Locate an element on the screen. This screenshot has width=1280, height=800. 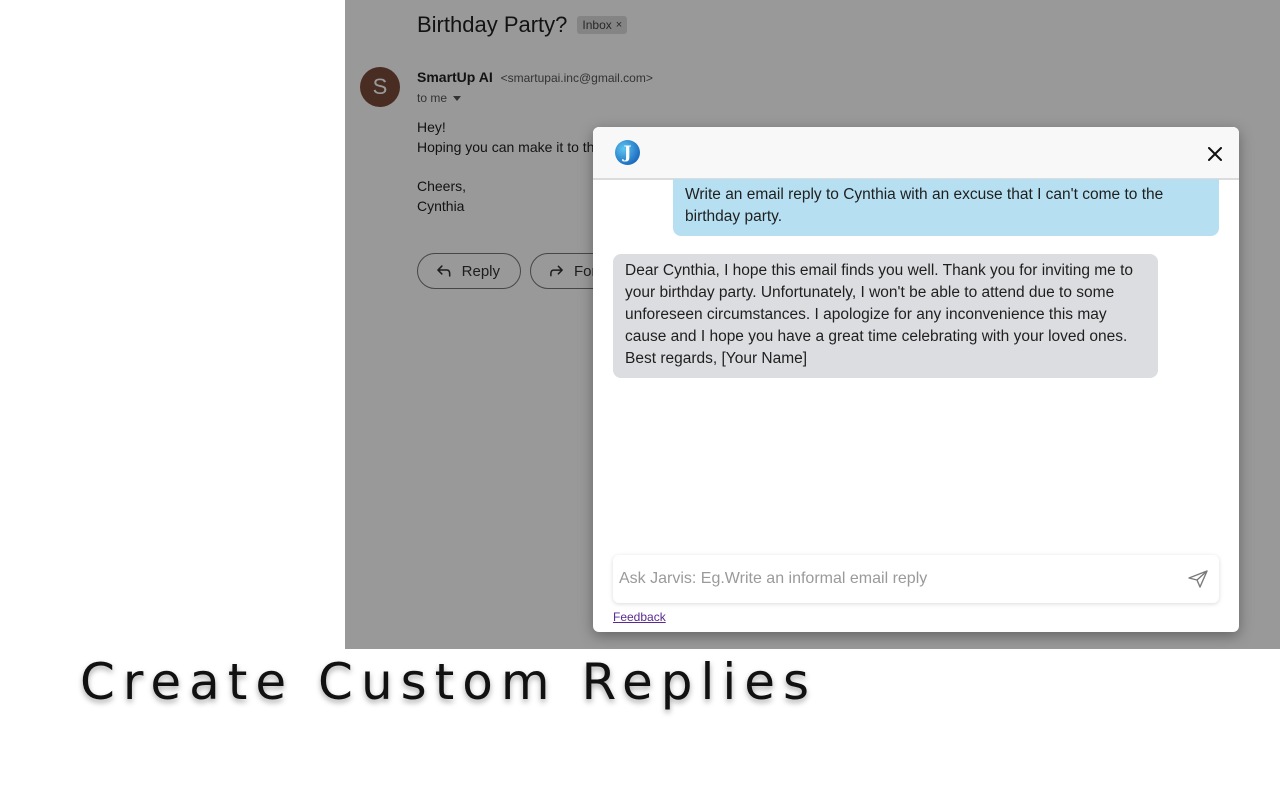
feedback-link: Feedback is located at coordinates (639, 617).